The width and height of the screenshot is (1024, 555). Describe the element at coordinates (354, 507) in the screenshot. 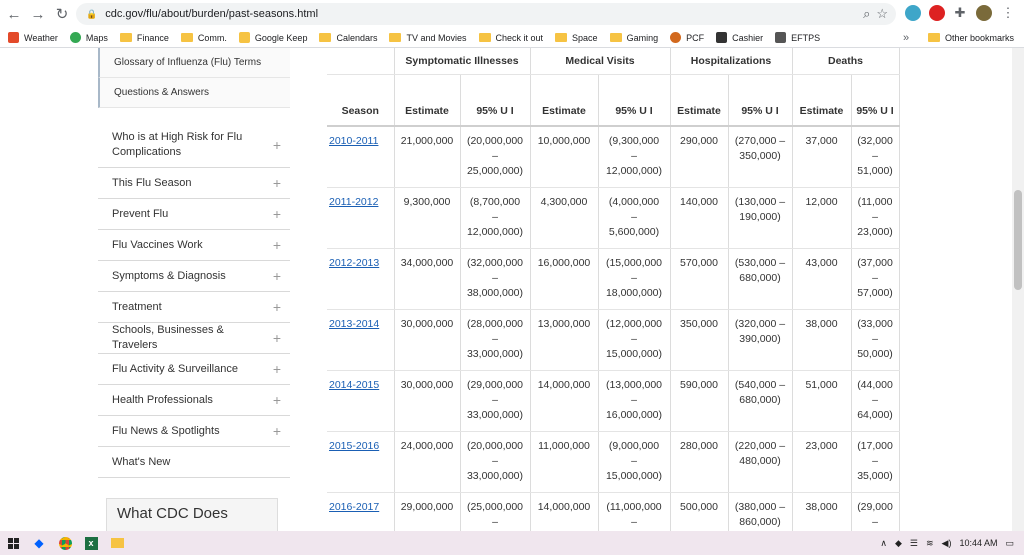

I see `season-link: 2016-2017` at that location.